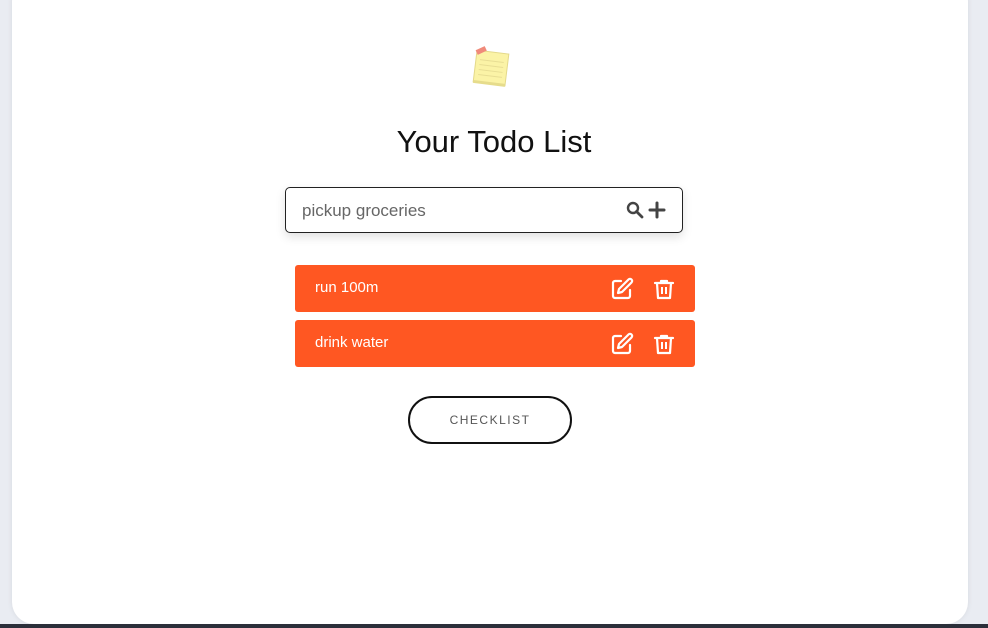  Describe the element at coordinates (657, 210) in the screenshot. I see `plus-icon` at that location.